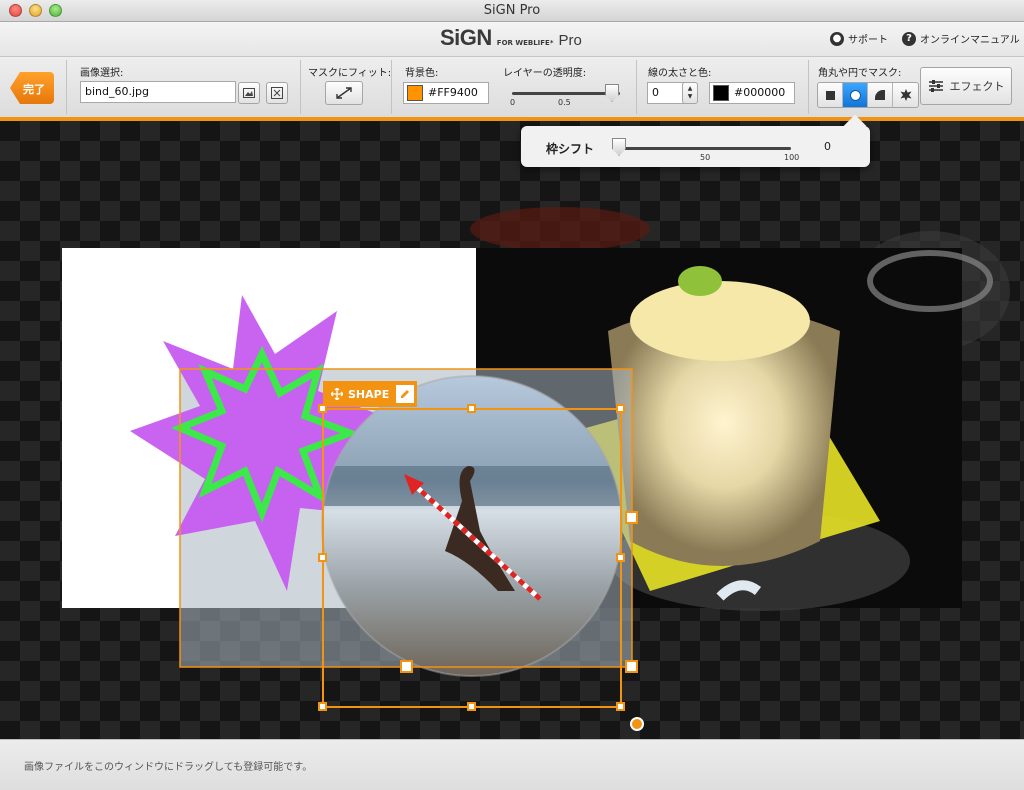 This screenshot has height=790, width=1024. I want to click on mint-leaf, so click(700, 281).